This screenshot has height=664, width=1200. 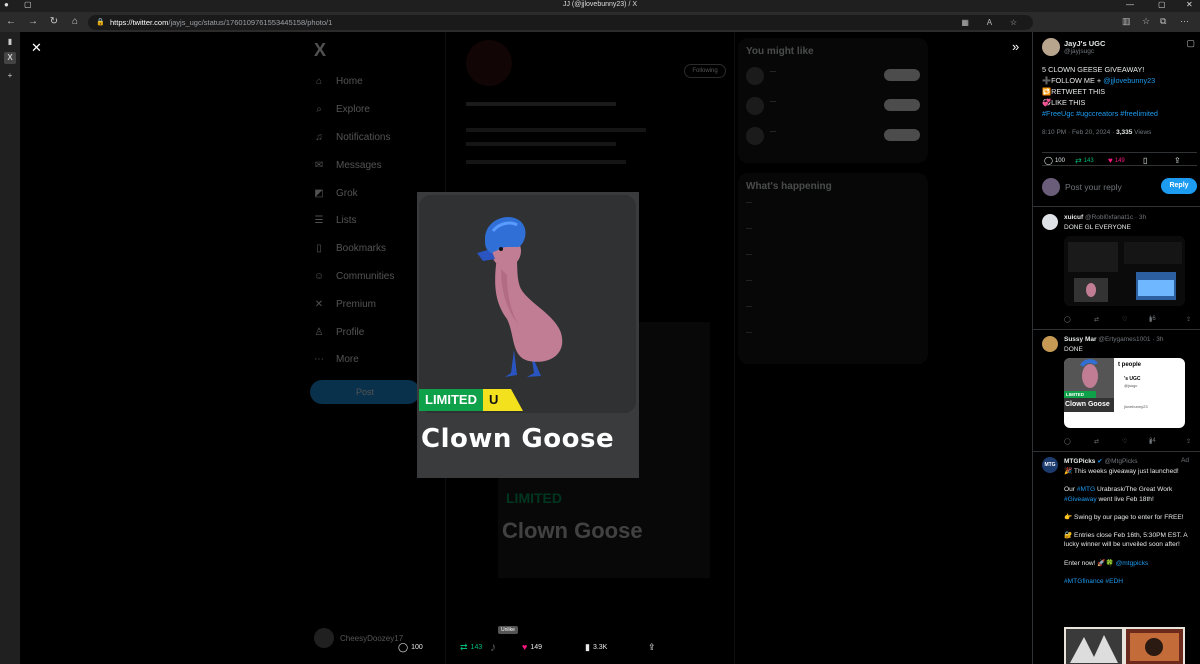 What do you see at coordinates (1185, 460) in the screenshot?
I see `ad-label: Ad` at bounding box center [1185, 460].